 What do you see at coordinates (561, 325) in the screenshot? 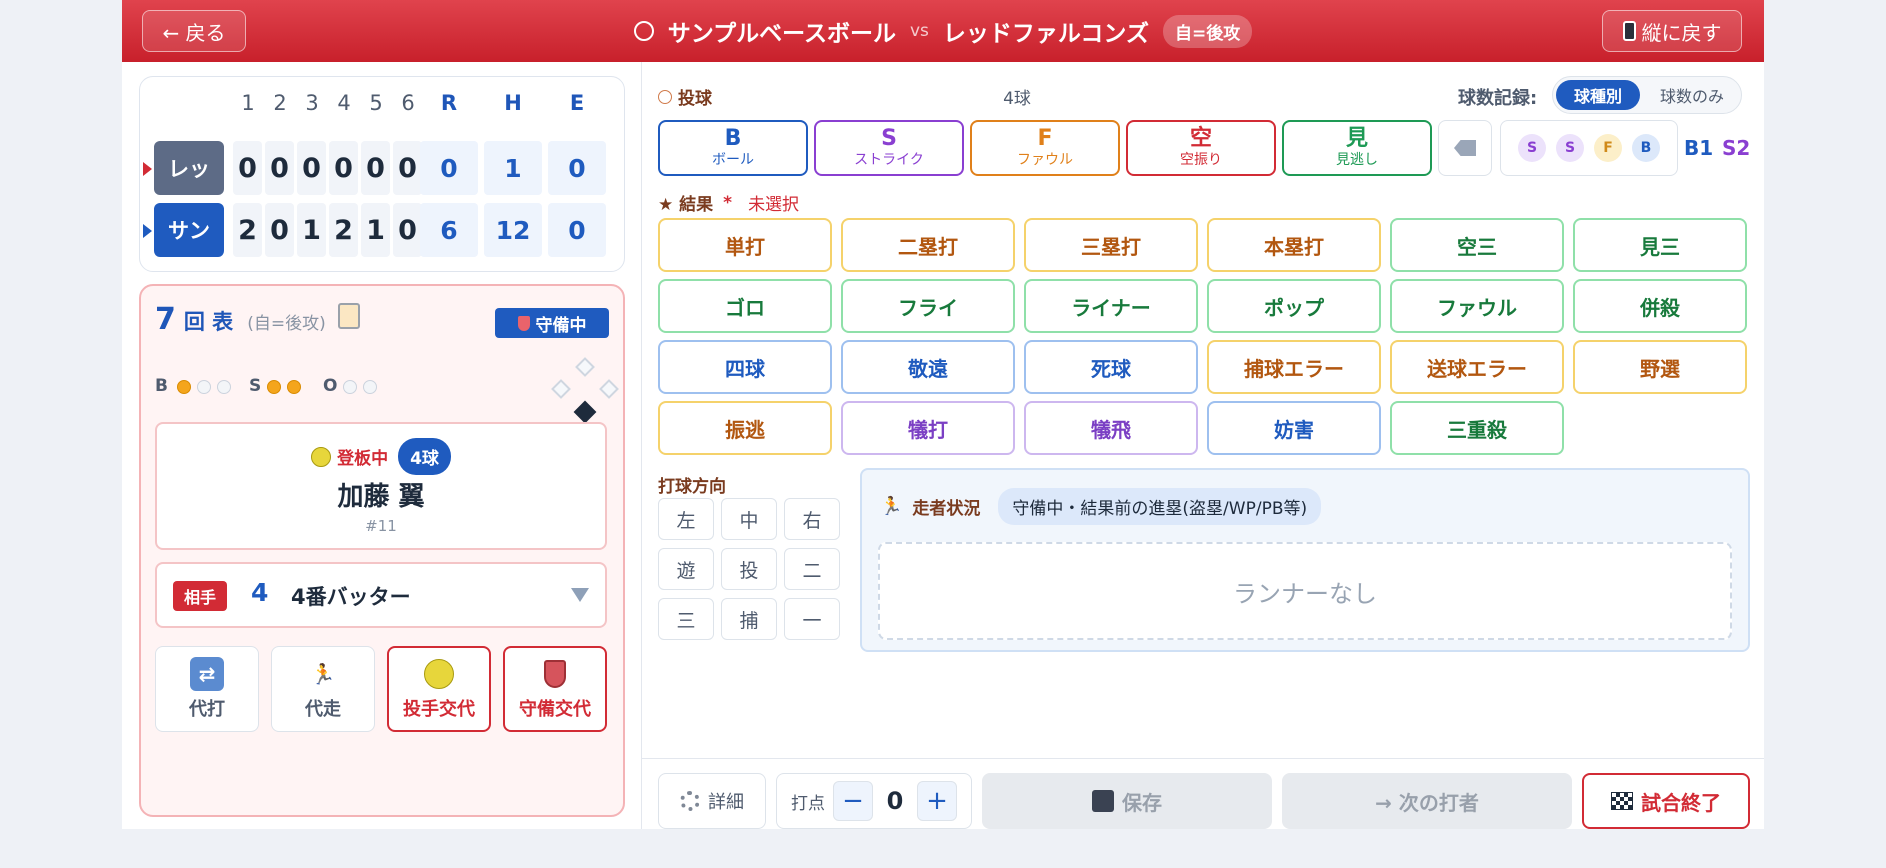
I see `defense-label: 守備中` at bounding box center [561, 325].